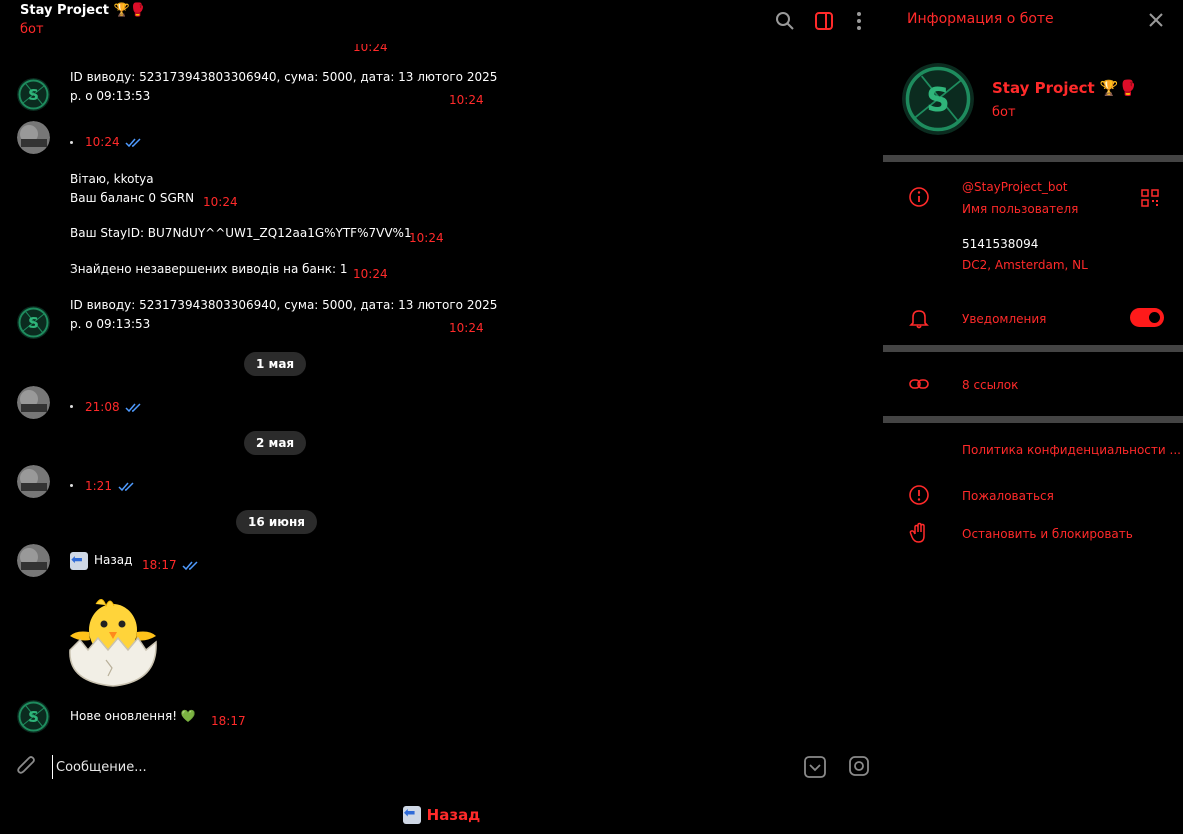 Image resolution: width=1183 pixels, height=834 pixels. What do you see at coordinates (276, 522) in the screenshot?
I see `date-separator: 16 июня` at bounding box center [276, 522].